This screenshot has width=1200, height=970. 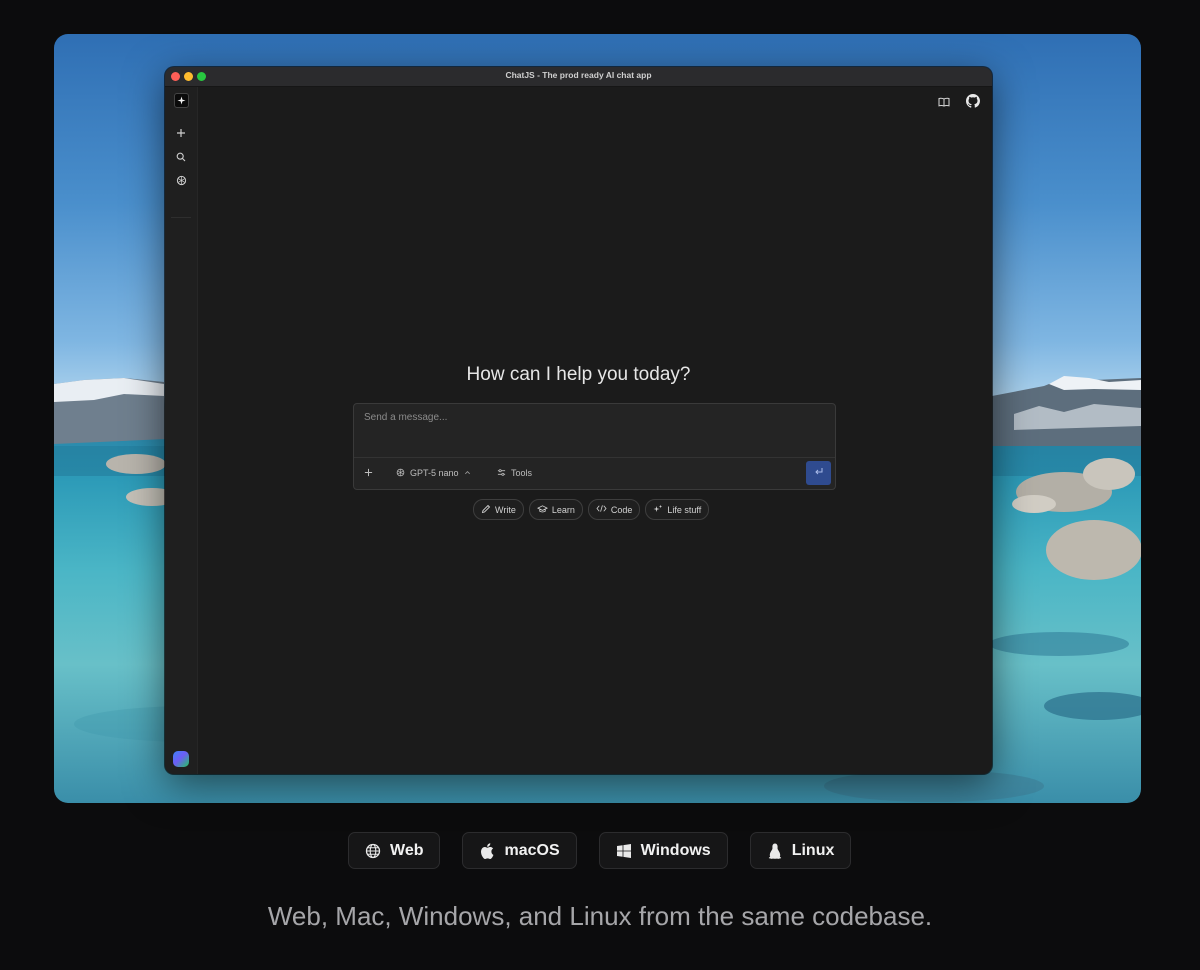 I want to click on suggestion-code: Code, so click(x=614, y=509).